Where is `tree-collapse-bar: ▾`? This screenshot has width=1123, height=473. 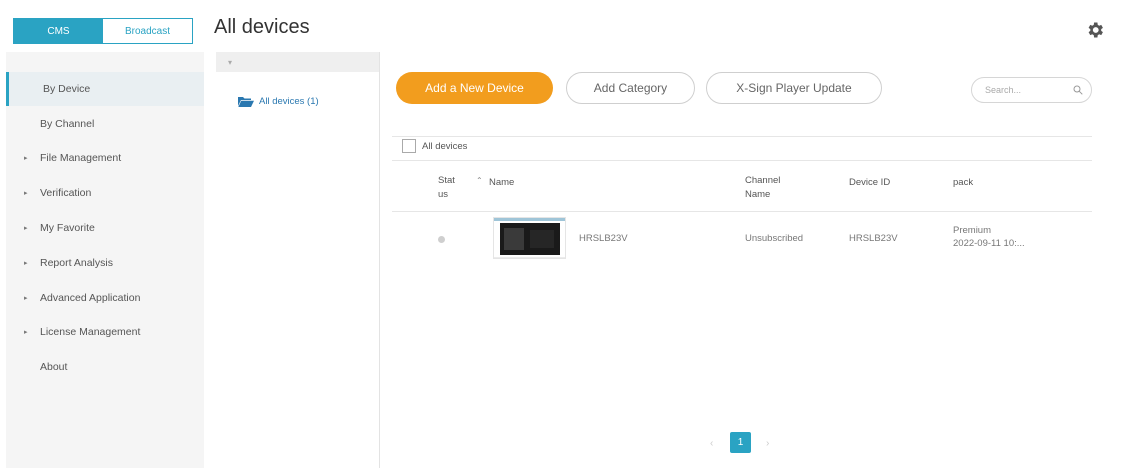 tree-collapse-bar: ▾ is located at coordinates (297, 62).